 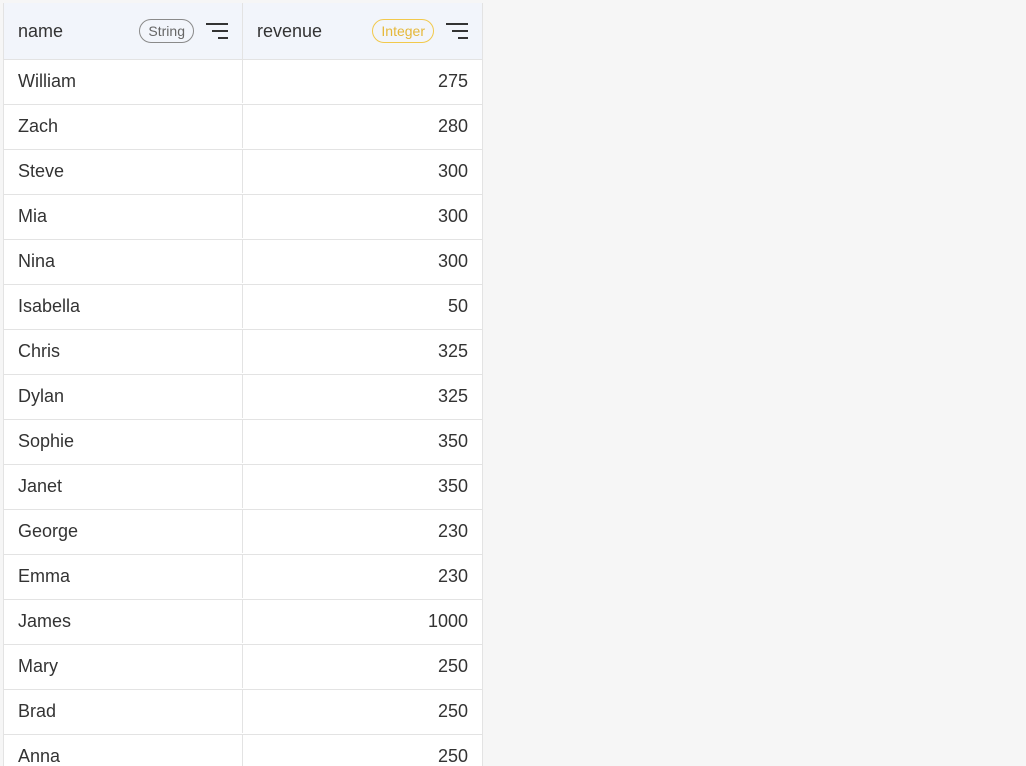 What do you see at coordinates (123, 31) in the screenshot?
I see `column-header-name: name String` at bounding box center [123, 31].